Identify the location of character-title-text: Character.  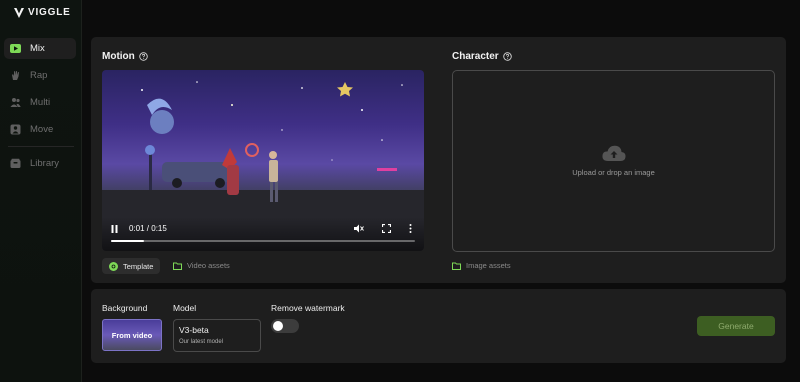
(475, 56).